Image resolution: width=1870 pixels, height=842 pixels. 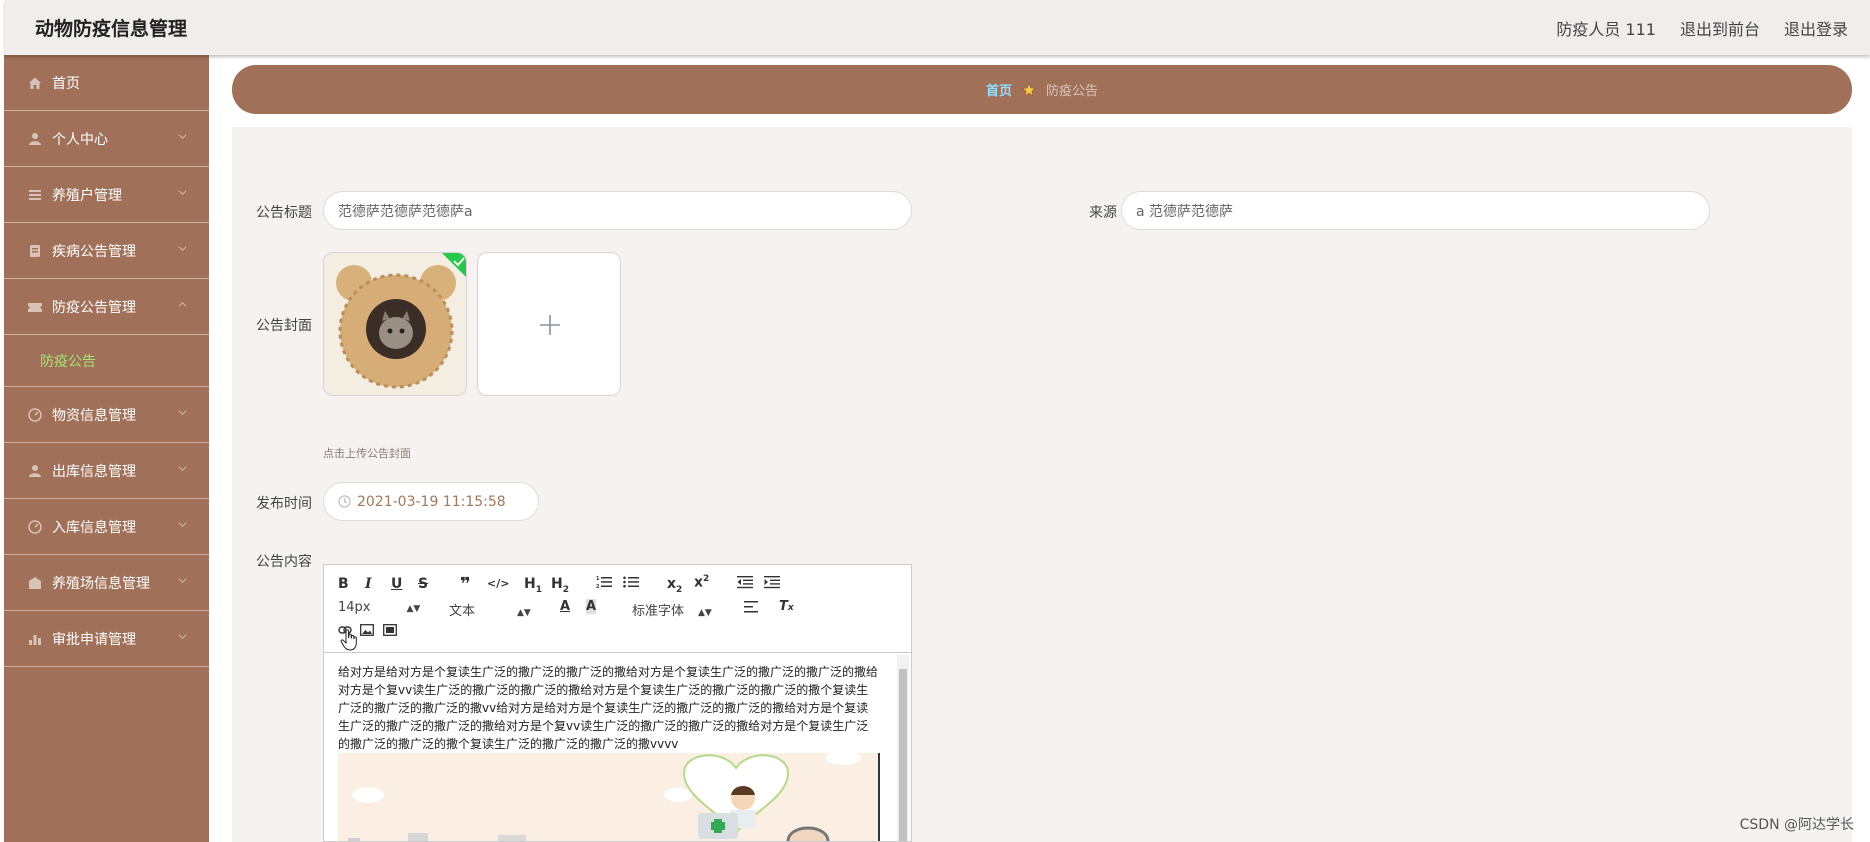 I want to click on sidebar-item-outbound: 出库信息管理, so click(x=106, y=471).